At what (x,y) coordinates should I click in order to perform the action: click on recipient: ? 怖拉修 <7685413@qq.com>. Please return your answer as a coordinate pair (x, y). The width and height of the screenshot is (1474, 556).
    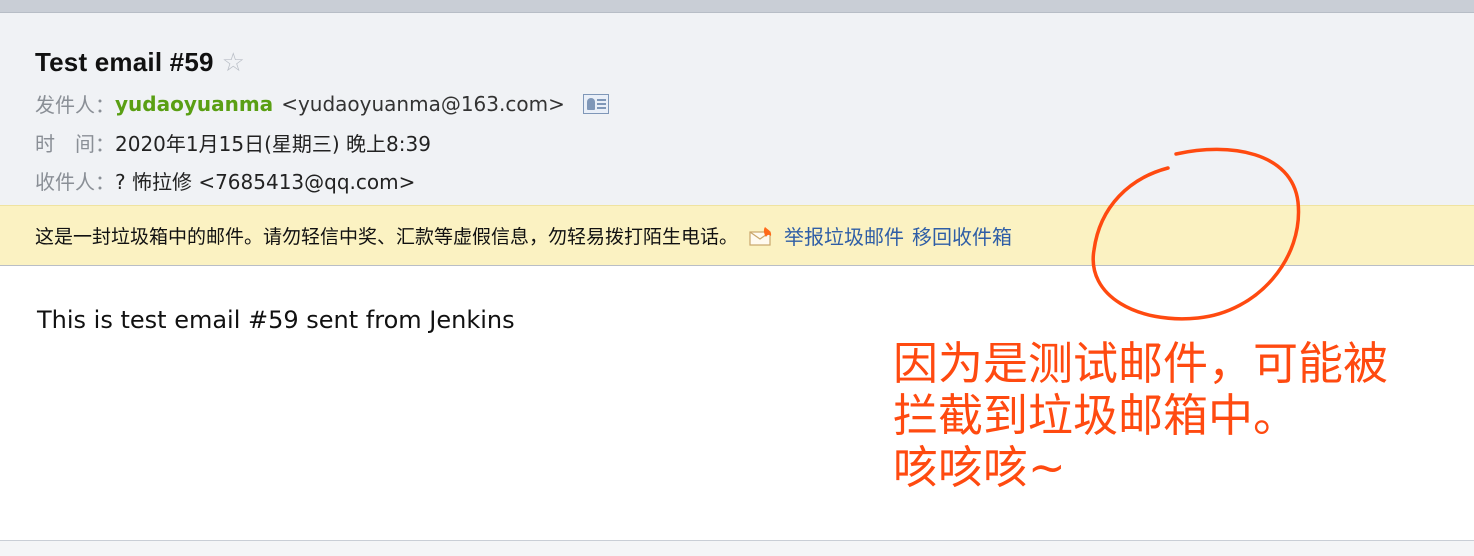
    Looking at the image, I should click on (265, 180).